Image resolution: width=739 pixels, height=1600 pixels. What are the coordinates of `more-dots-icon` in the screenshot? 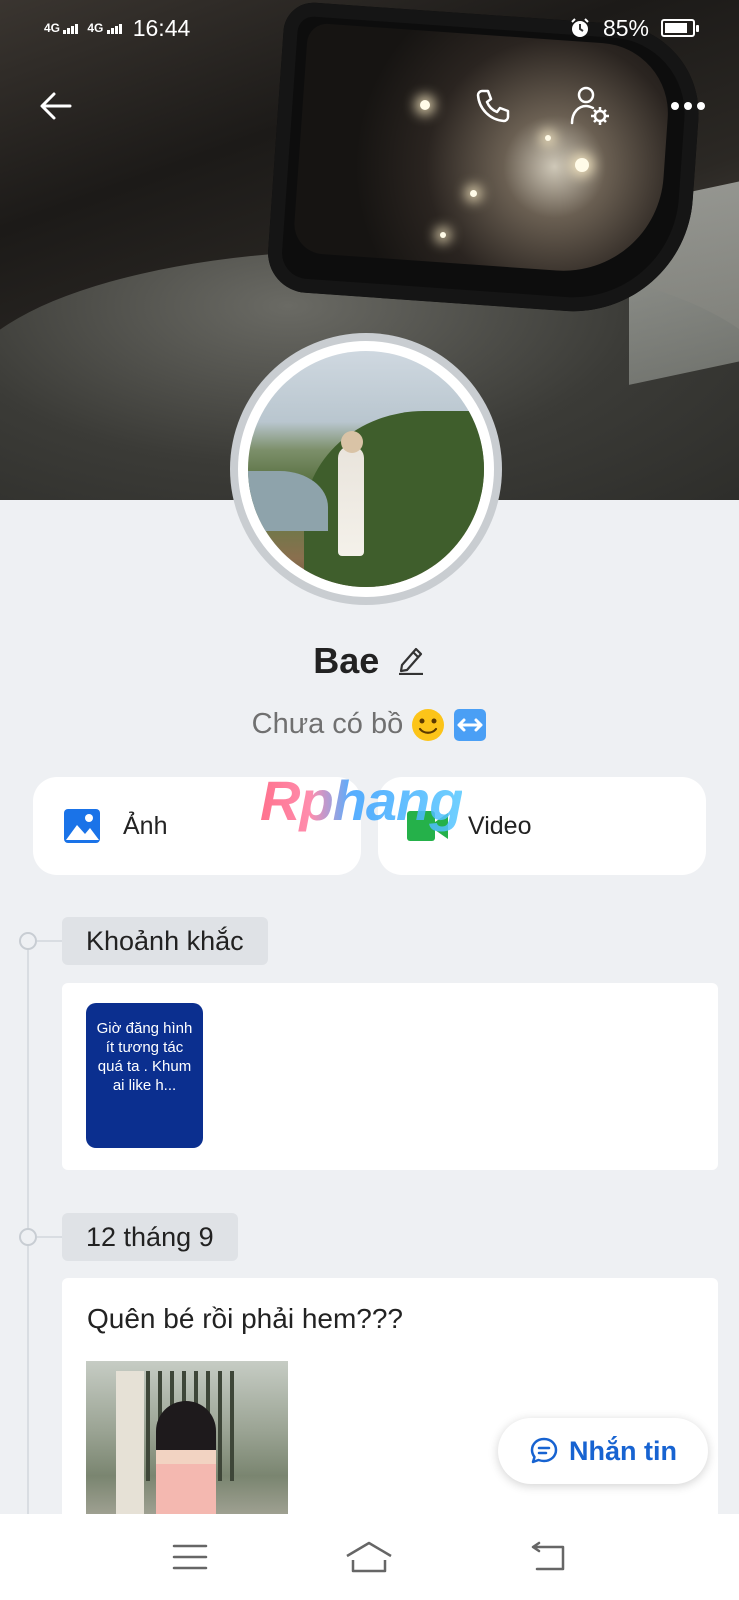 It's located at (688, 106).